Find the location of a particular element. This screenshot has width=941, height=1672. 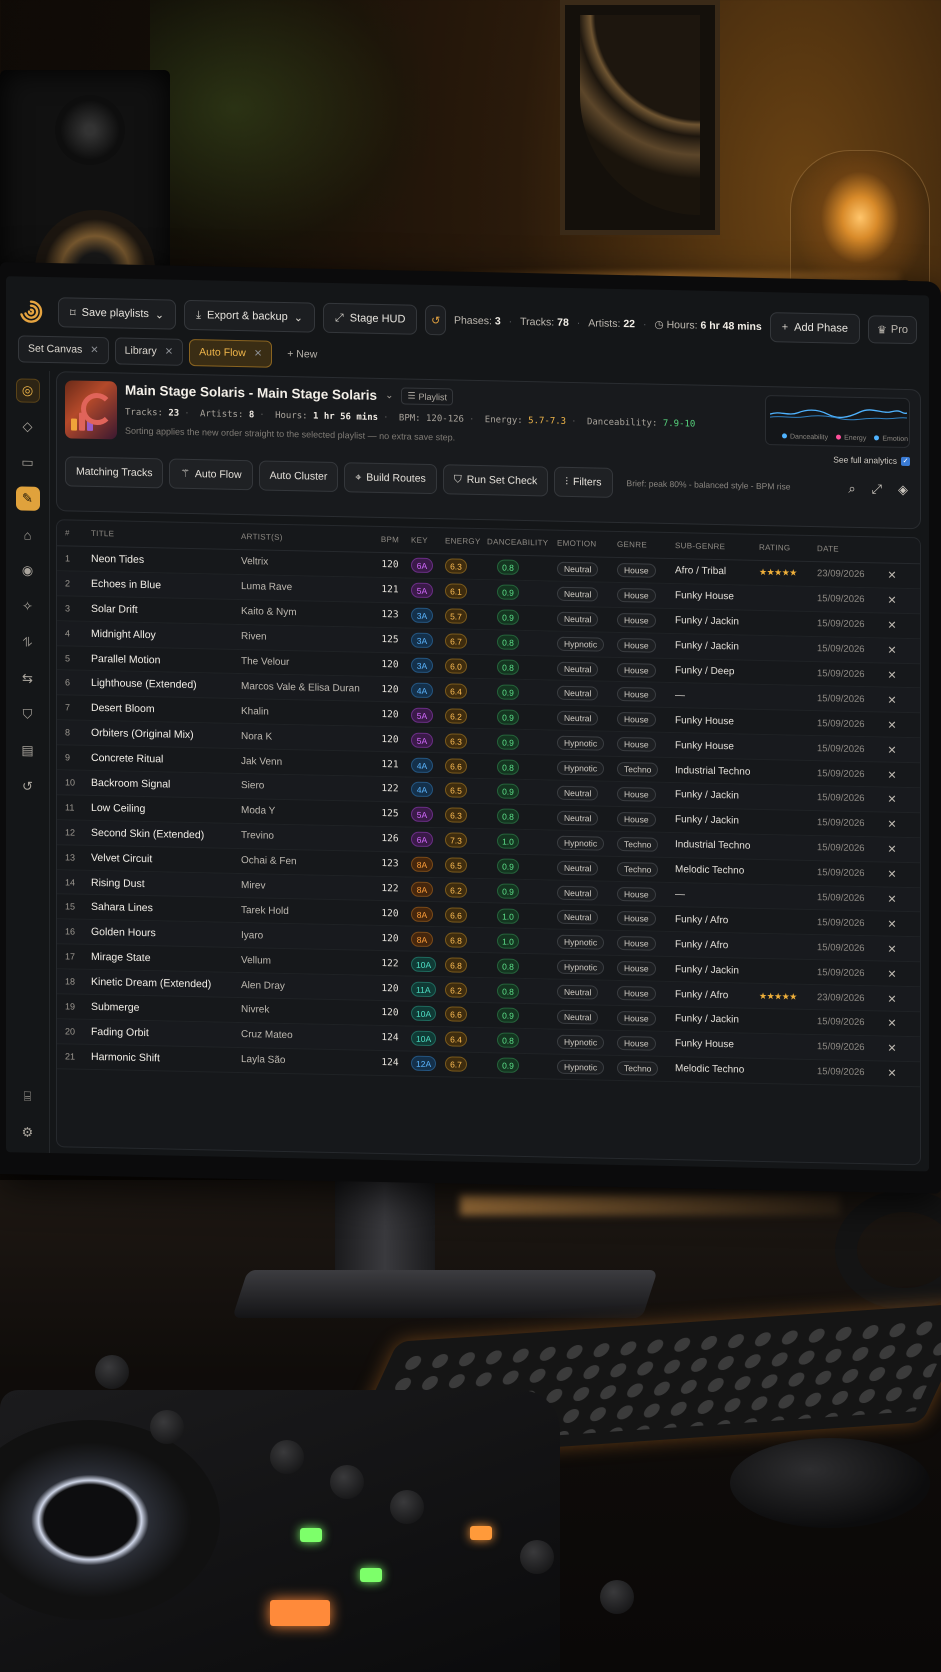

emotion-tag: Neutral is located at coordinates (578, 693).